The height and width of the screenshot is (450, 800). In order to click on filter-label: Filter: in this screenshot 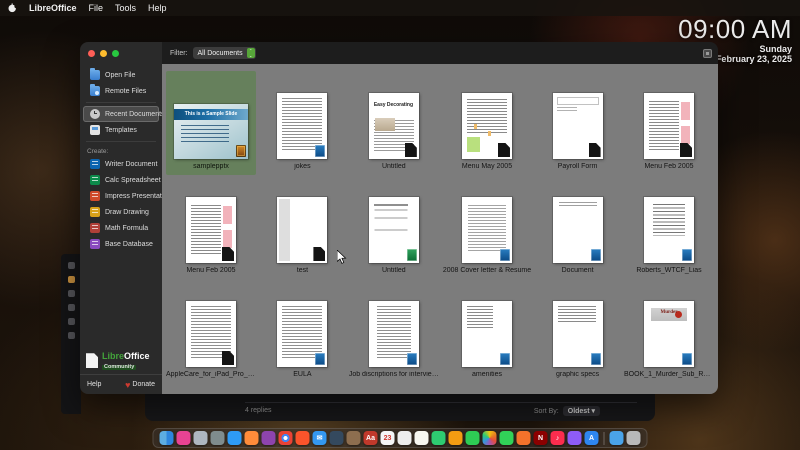, I will do `click(179, 53)`.